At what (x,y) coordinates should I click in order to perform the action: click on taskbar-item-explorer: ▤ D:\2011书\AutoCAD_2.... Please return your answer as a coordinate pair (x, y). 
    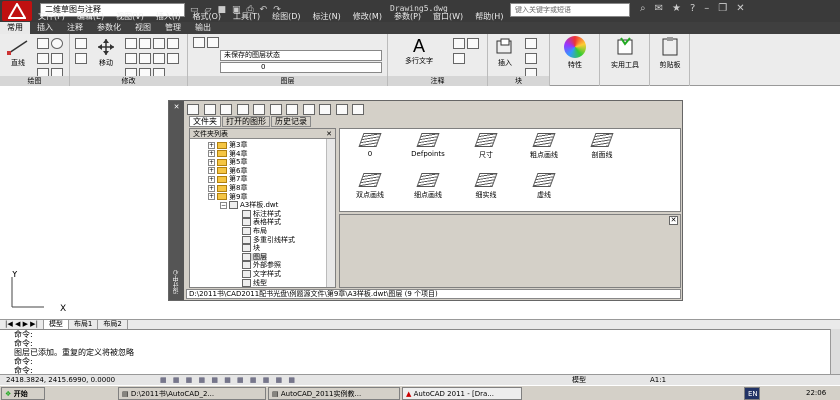
    Looking at the image, I should click on (192, 393).